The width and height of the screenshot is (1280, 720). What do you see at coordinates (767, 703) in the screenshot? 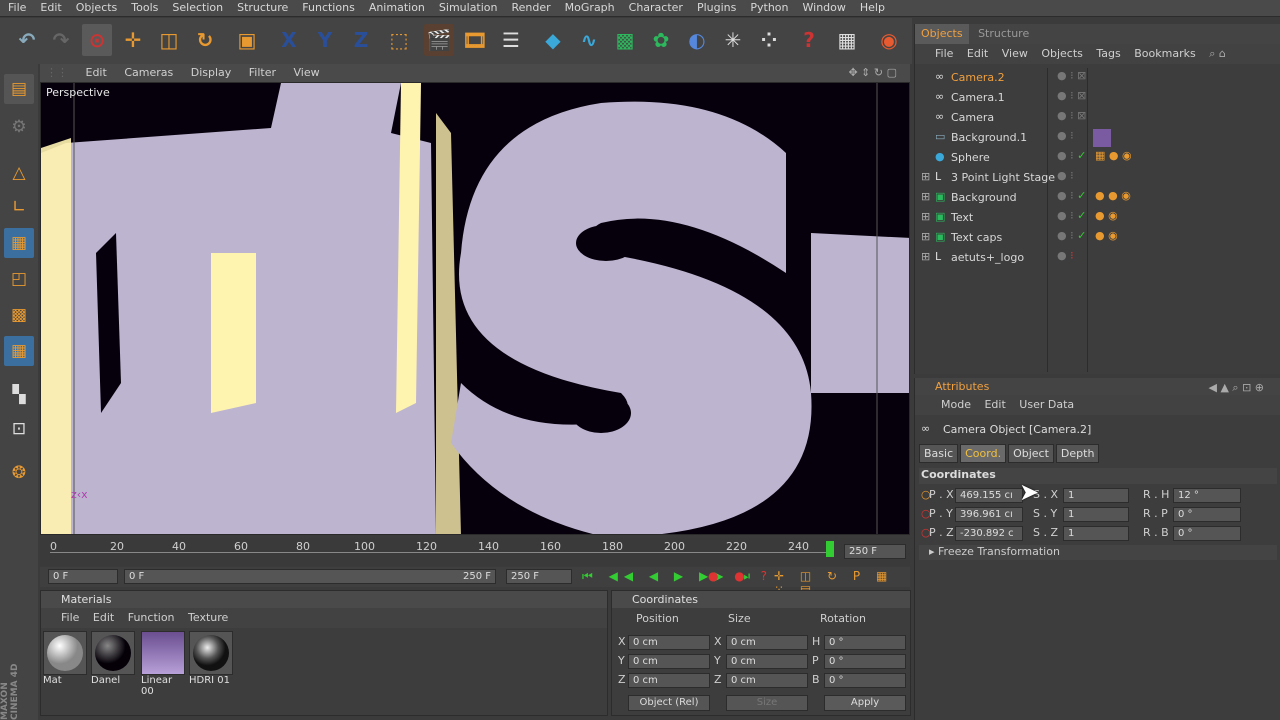
I see `size-mode-dropdown: Size` at bounding box center [767, 703].